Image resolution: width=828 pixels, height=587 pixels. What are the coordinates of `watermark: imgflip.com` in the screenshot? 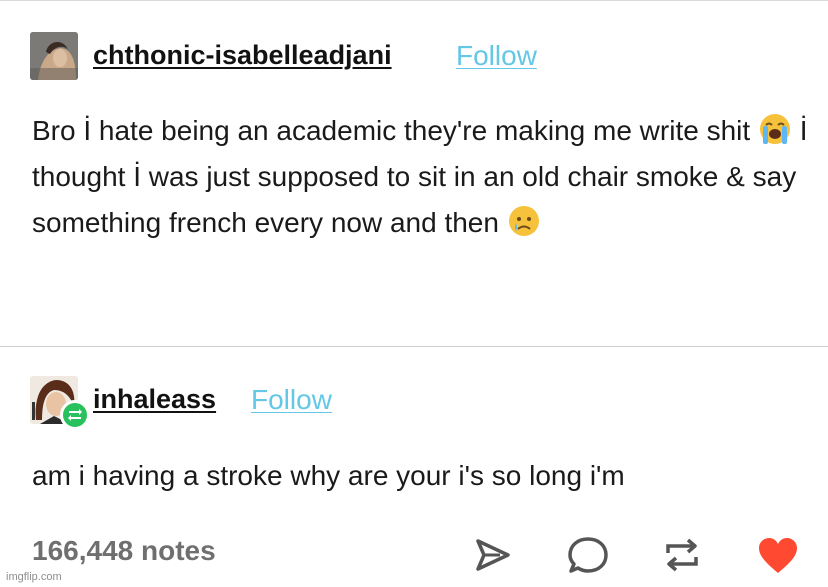 It's located at (34, 577).